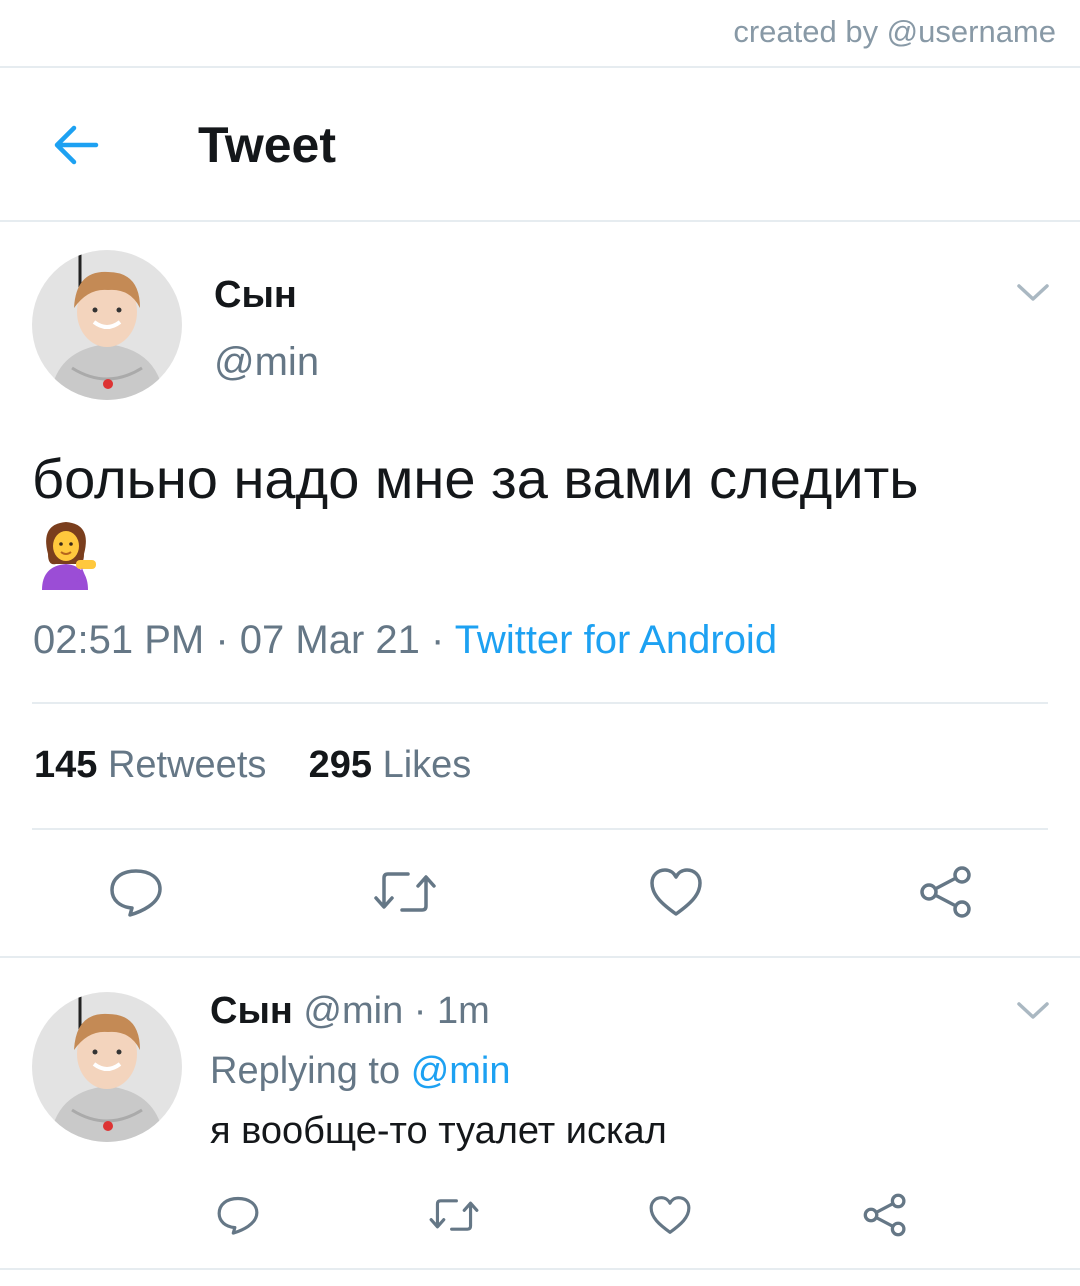 The height and width of the screenshot is (1286, 1080). I want to click on author-name: Сын, so click(255, 295).